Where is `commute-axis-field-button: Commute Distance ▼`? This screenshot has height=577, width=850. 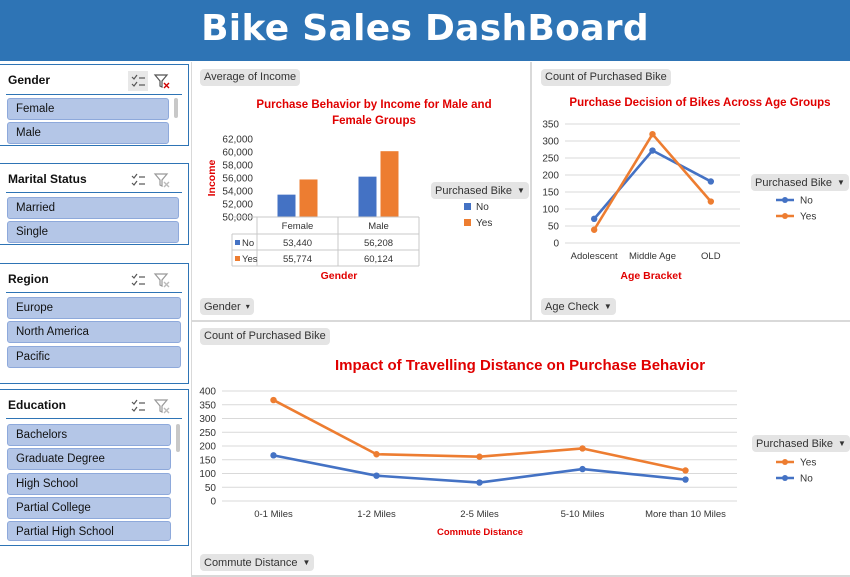
commute-axis-field-button: Commute Distance ▼ is located at coordinates (257, 562).